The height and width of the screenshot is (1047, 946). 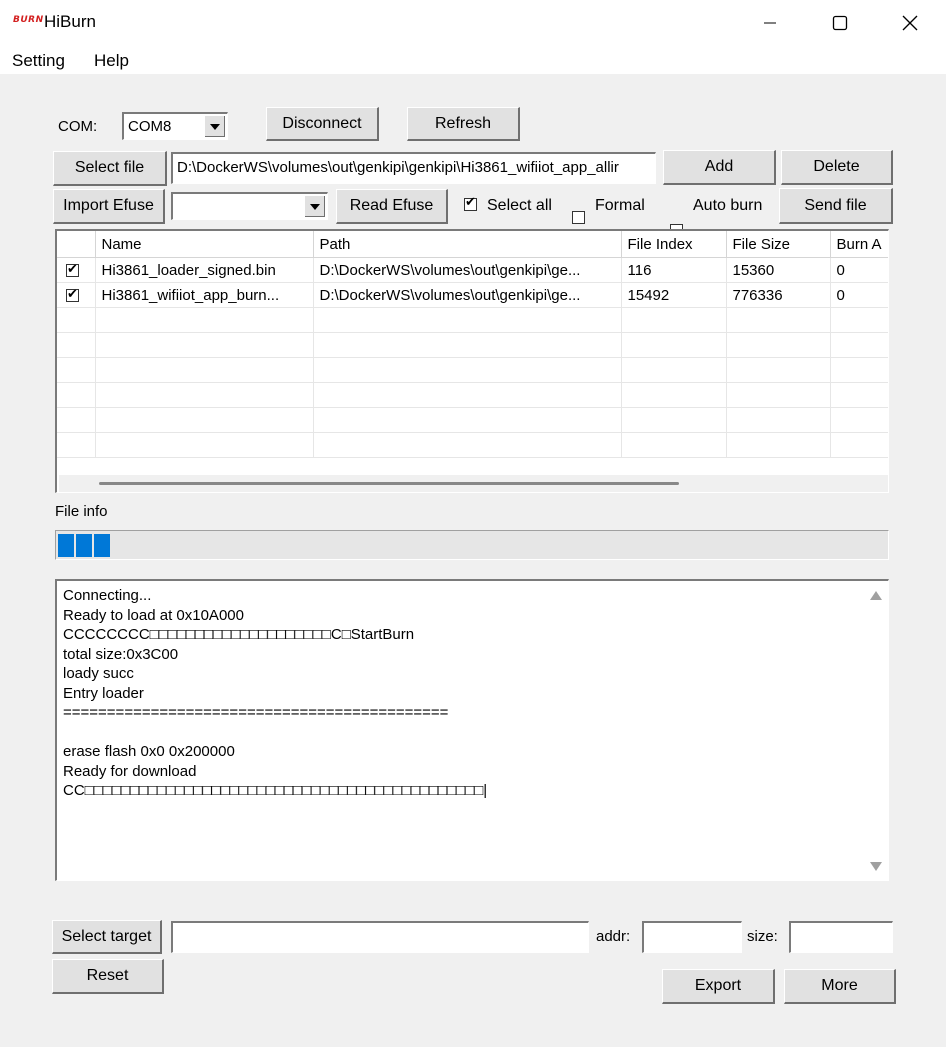 What do you see at coordinates (121, 654) in the screenshot?
I see `log-line: total size:0x3C00` at bounding box center [121, 654].